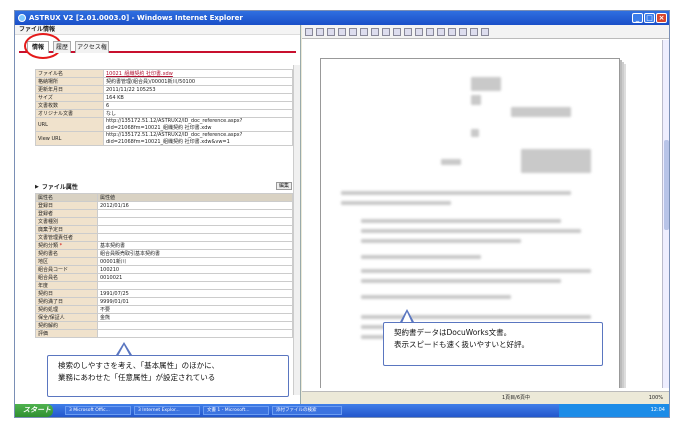 This screenshot has height=435, width=685. I want to click on settings-icon, so click(485, 31).